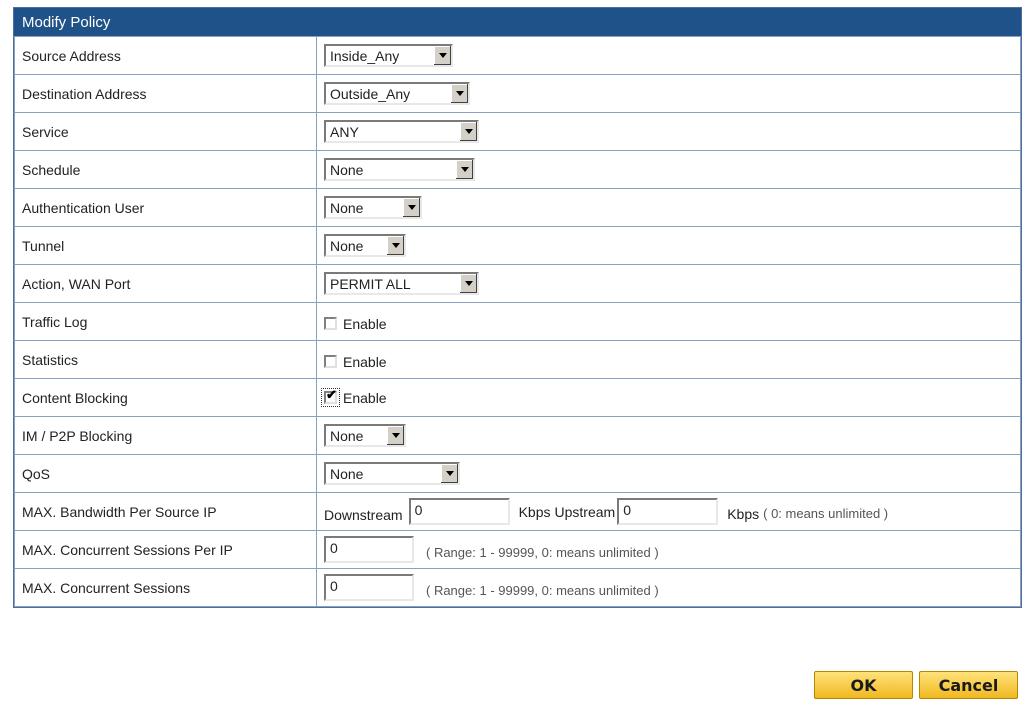 The image size is (1031, 707). What do you see at coordinates (388, 55) in the screenshot?
I see `source-address-select: Inside_Any` at bounding box center [388, 55].